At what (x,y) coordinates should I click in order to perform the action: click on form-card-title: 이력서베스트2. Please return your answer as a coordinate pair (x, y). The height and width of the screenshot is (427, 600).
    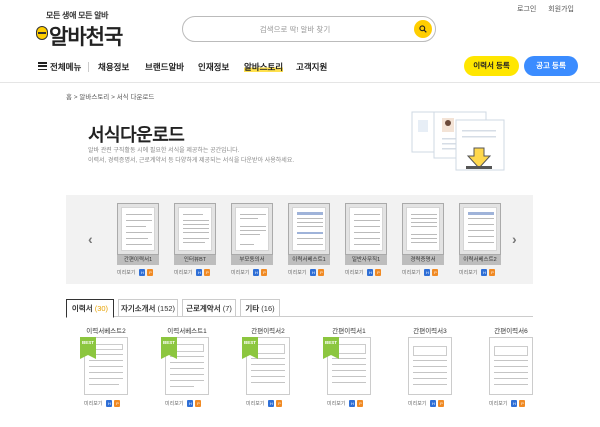
    Looking at the image, I should click on (106, 330).